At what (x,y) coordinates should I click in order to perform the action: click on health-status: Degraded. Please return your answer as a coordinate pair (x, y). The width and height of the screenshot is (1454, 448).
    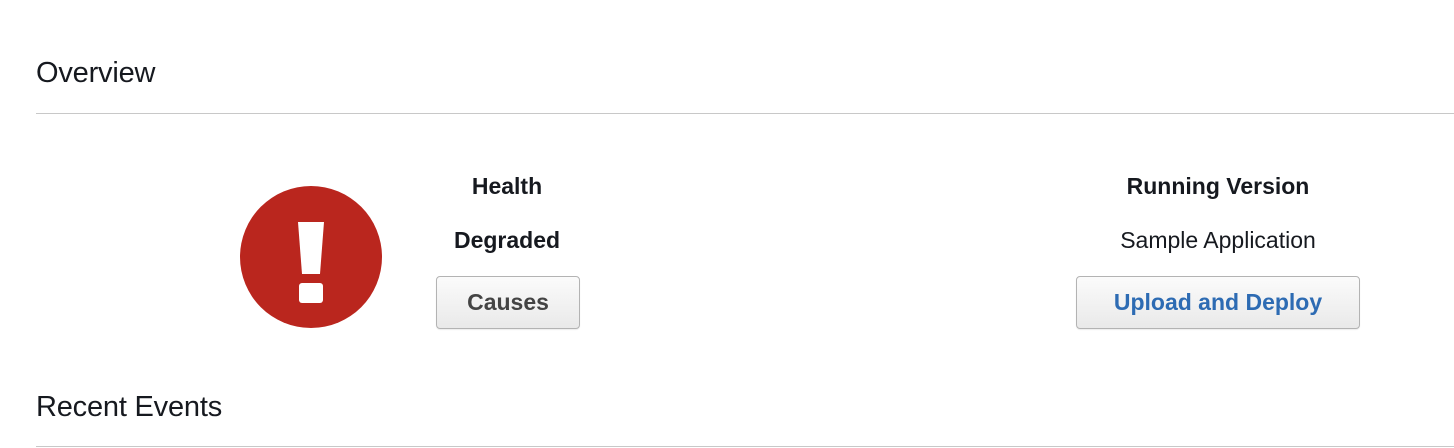
    Looking at the image, I should click on (507, 240).